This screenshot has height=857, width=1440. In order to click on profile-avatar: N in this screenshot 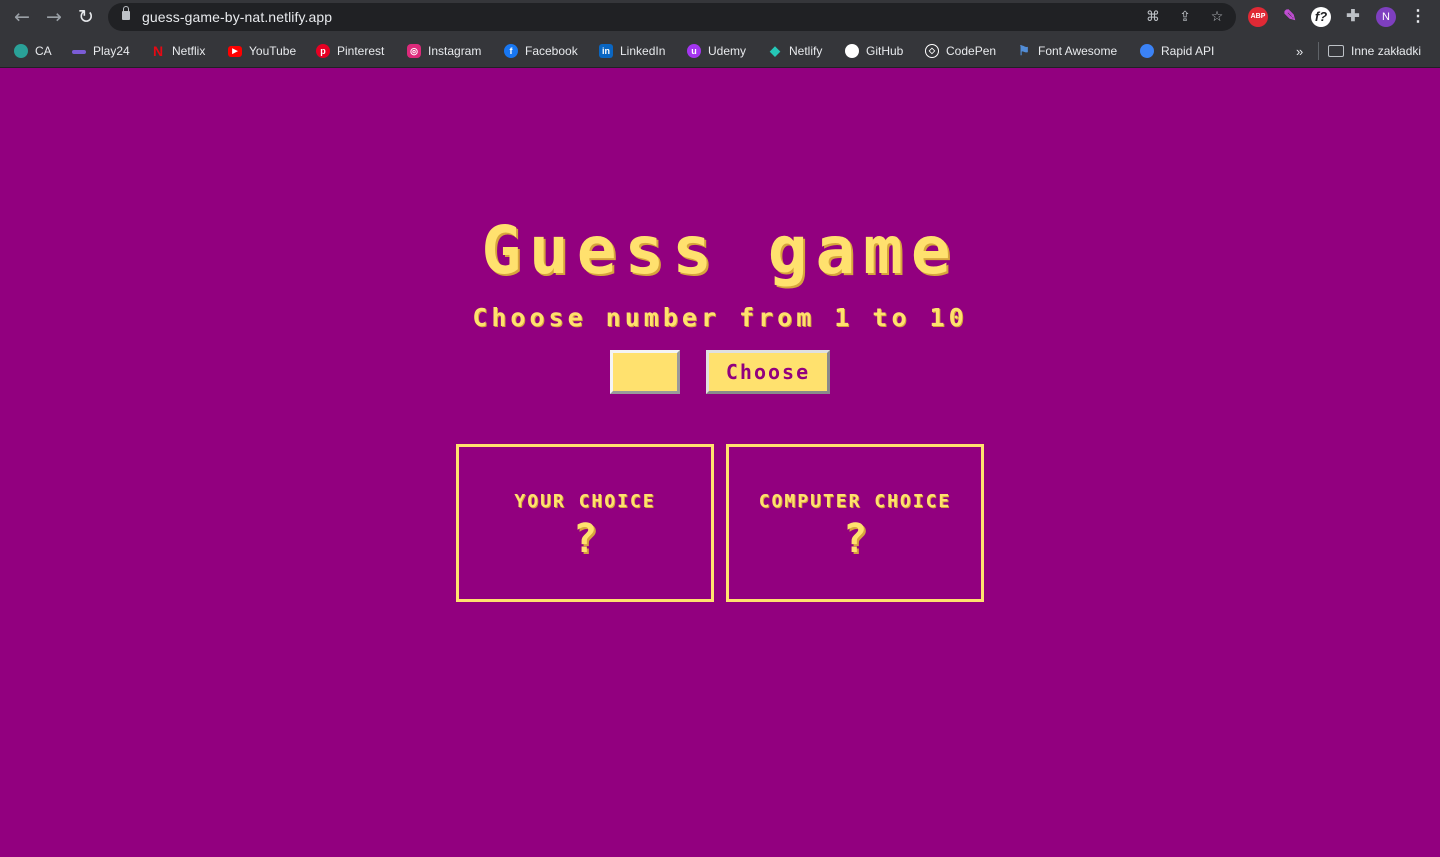, I will do `click(1386, 17)`.